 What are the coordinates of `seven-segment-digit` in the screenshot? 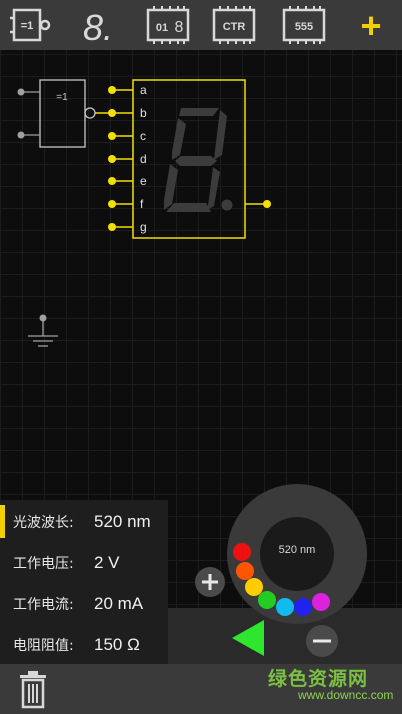 It's located at (195, 160).